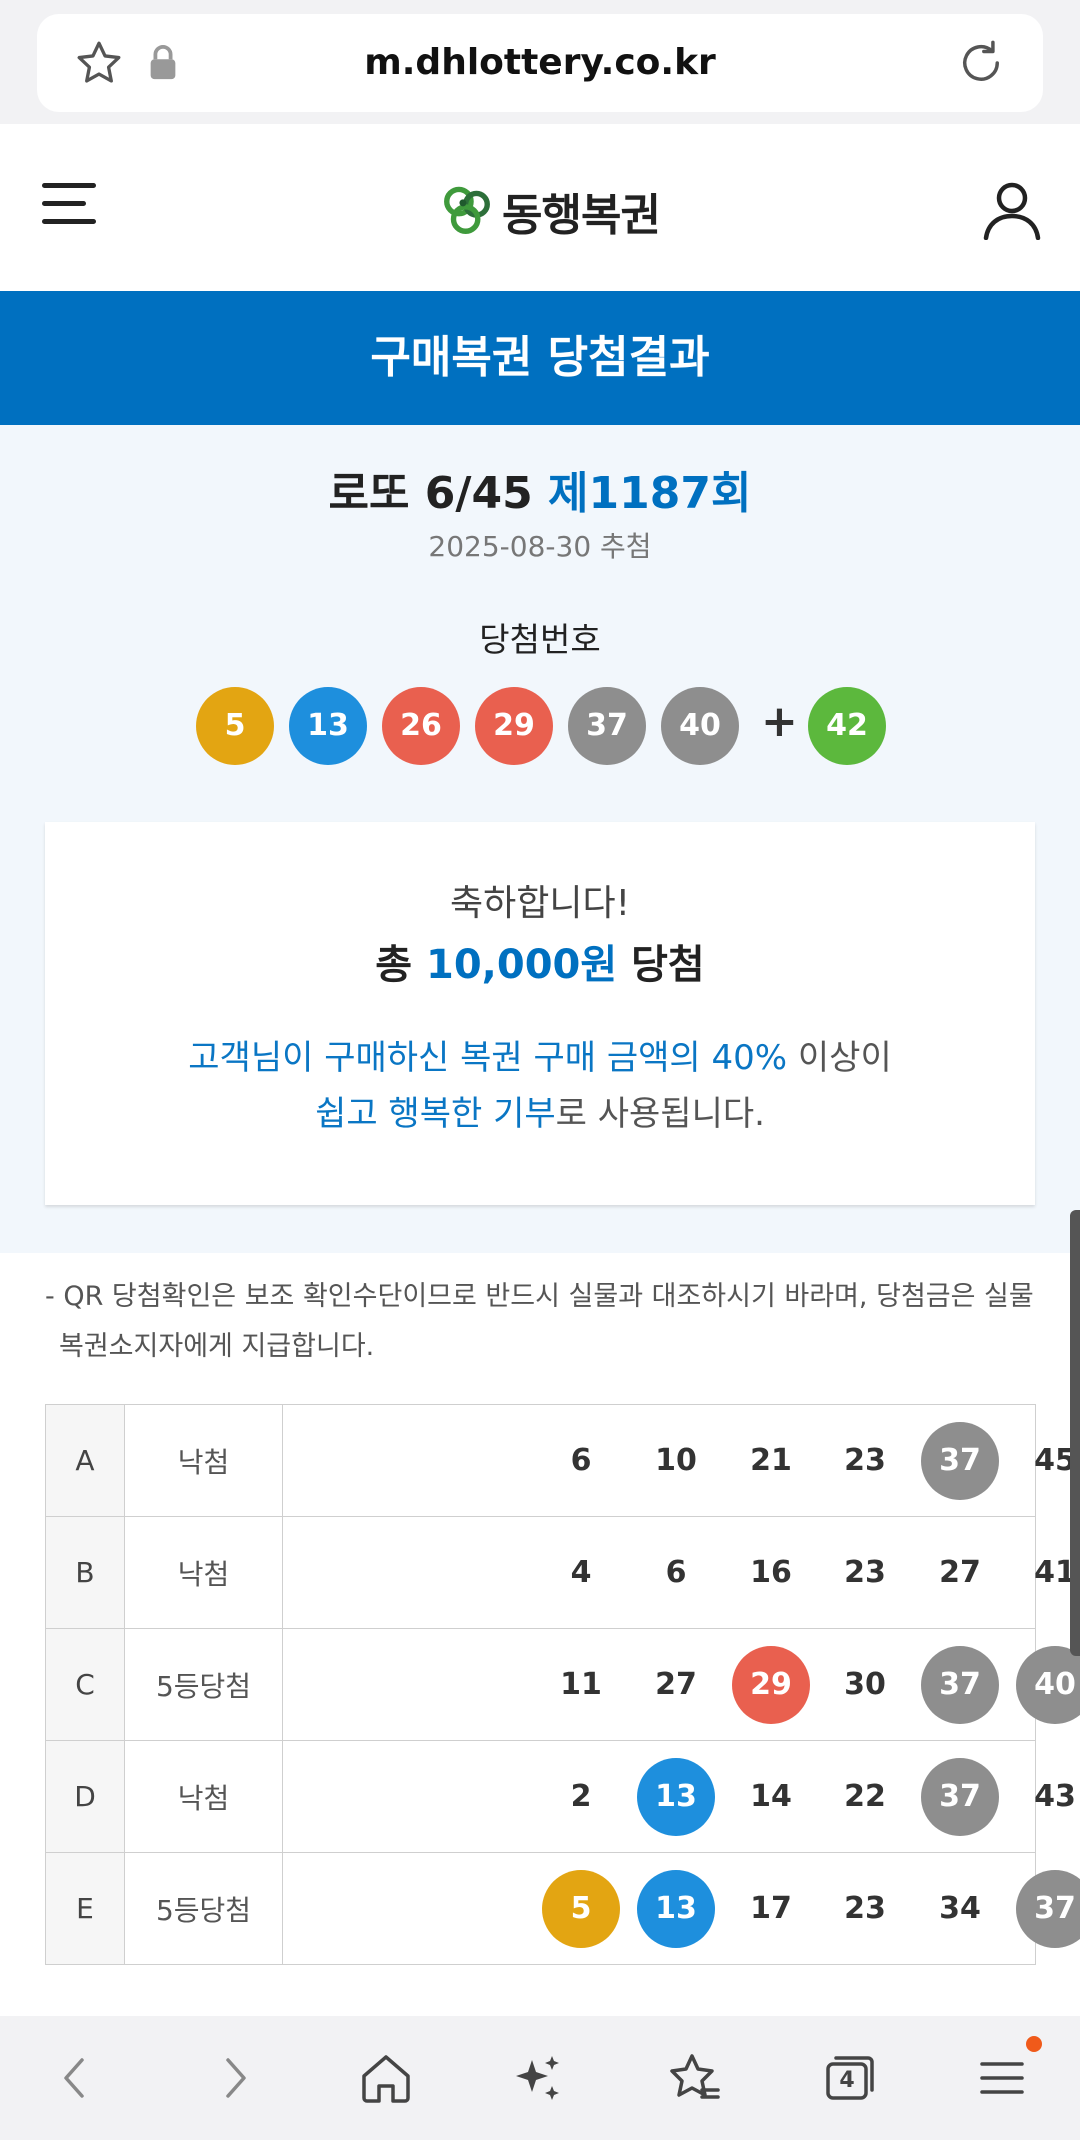 The image size is (1080, 2140). I want to click on winning-number-ball: 26, so click(421, 726).